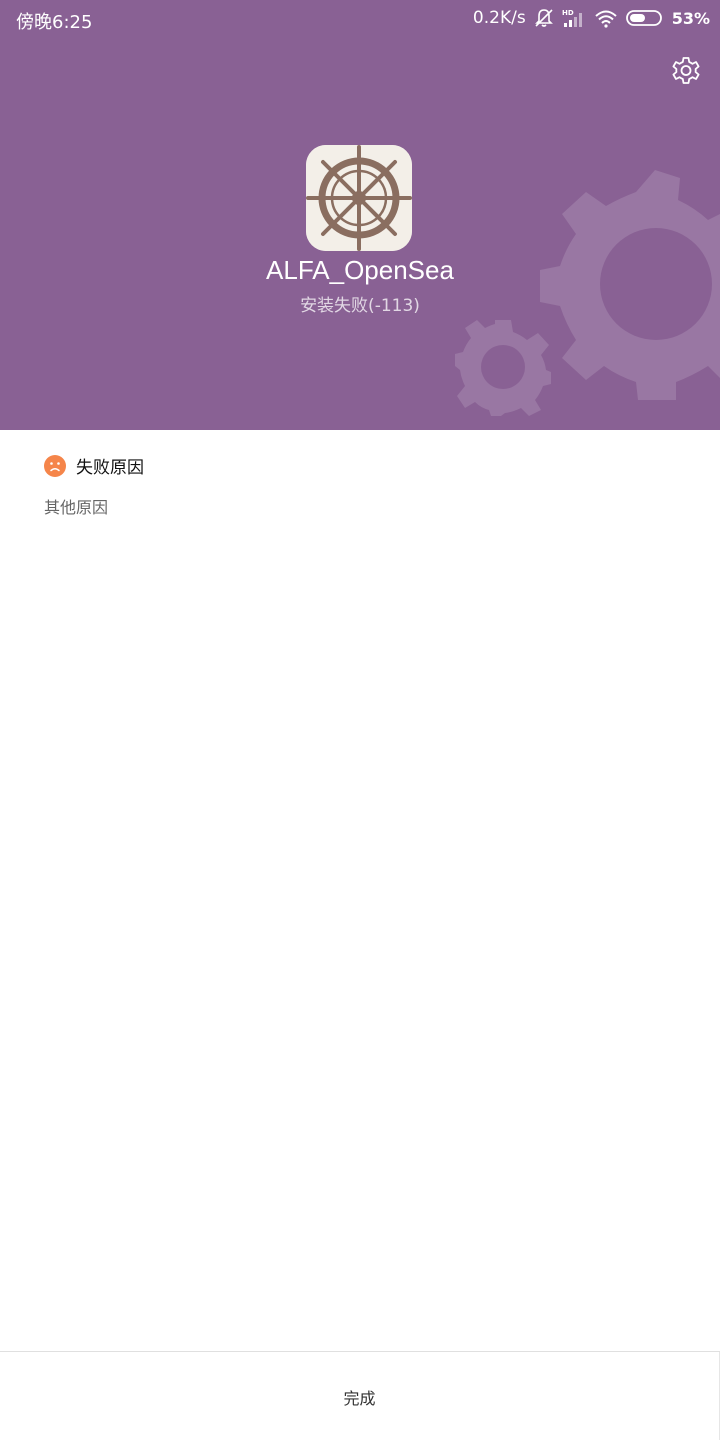  What do you see at coordinates (543, 18) in the screenshot?
I see `mute-bell-icon` at bounding box center [543, 18].